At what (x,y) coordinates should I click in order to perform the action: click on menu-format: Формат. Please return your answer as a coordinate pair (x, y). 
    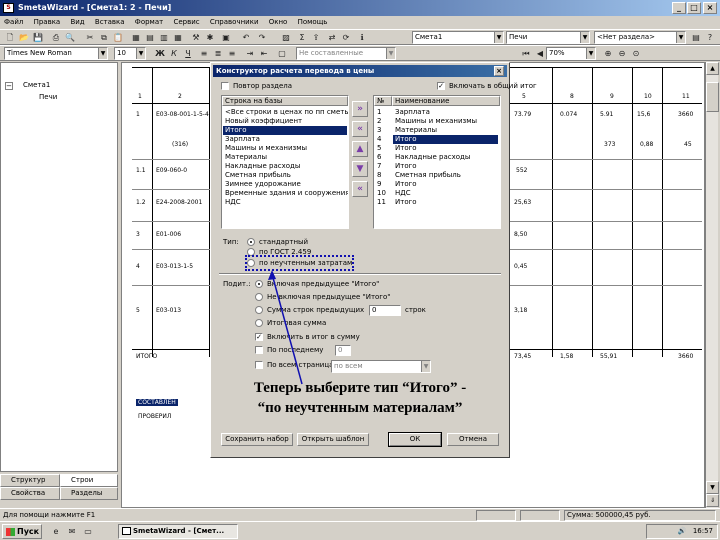
    Looking at the image, I should click on (149, 22).